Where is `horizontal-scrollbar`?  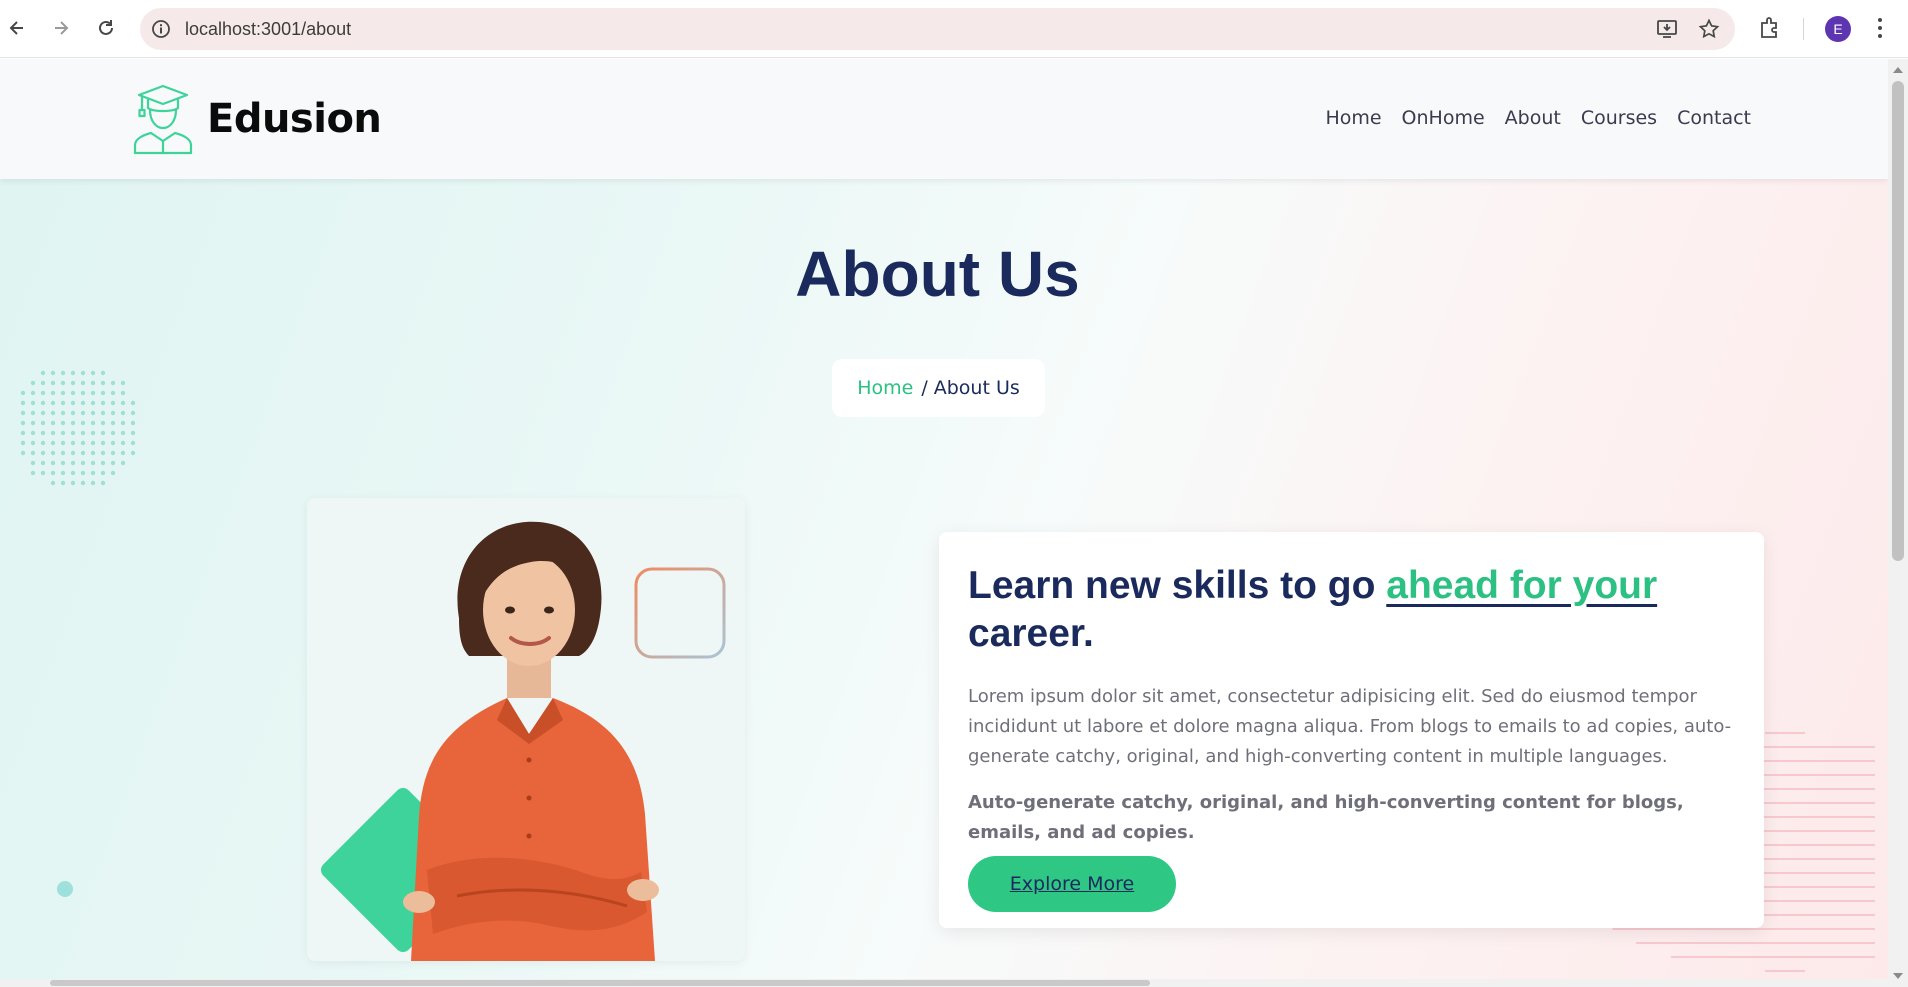 horizontal-scrollbar is located at coordinates (944, 983).